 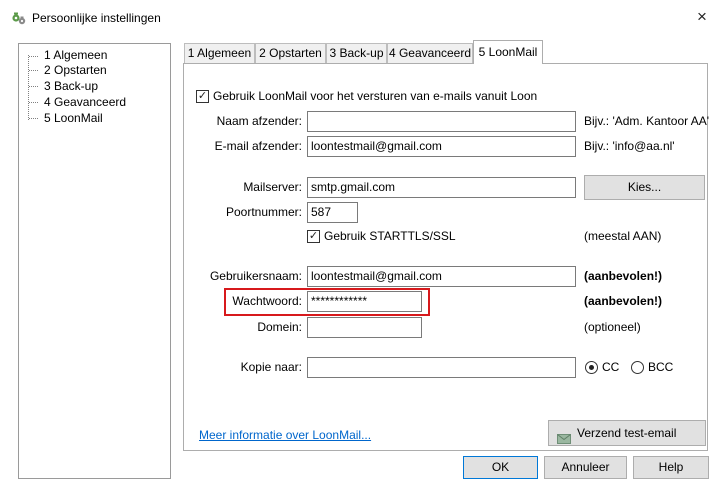 What do you see at coordinates (75, 55) in the screenshot?
I see `tree-item-algemeen: 1 Algemeen` at bounding box center [75, 55].